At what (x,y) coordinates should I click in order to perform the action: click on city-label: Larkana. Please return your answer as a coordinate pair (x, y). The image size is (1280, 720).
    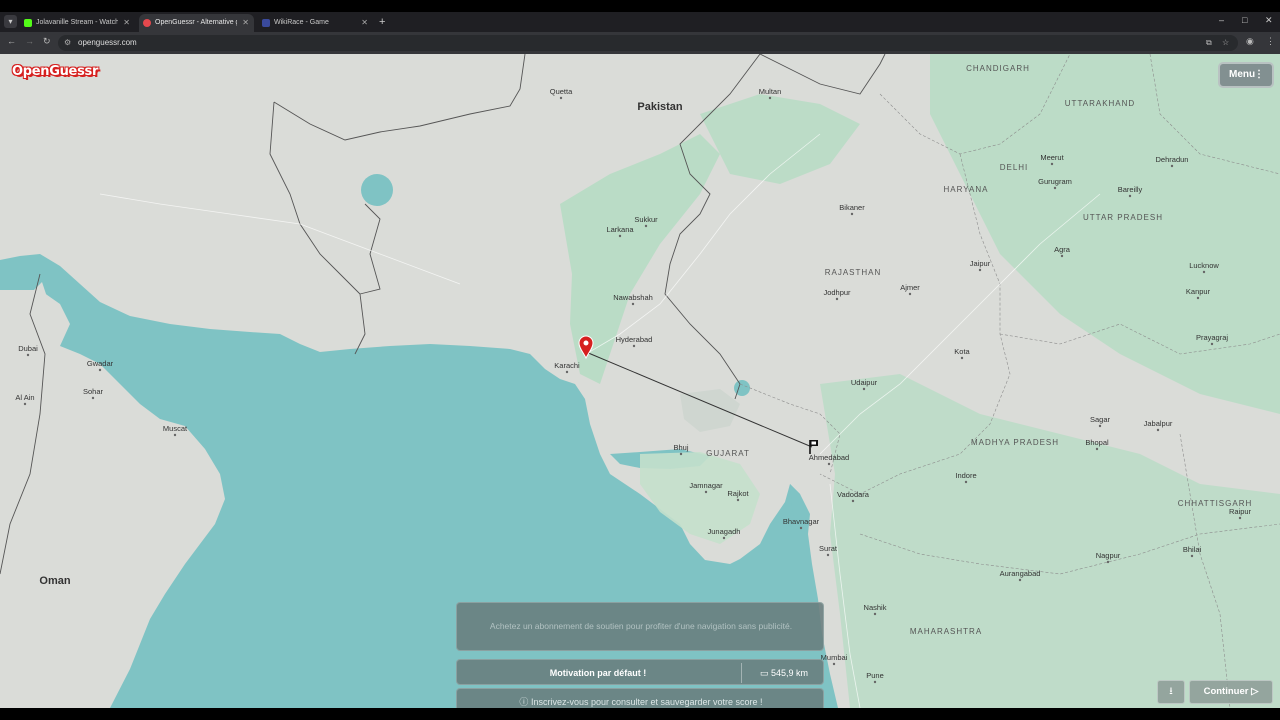
    Looking at the image, I should click on (620, 229).